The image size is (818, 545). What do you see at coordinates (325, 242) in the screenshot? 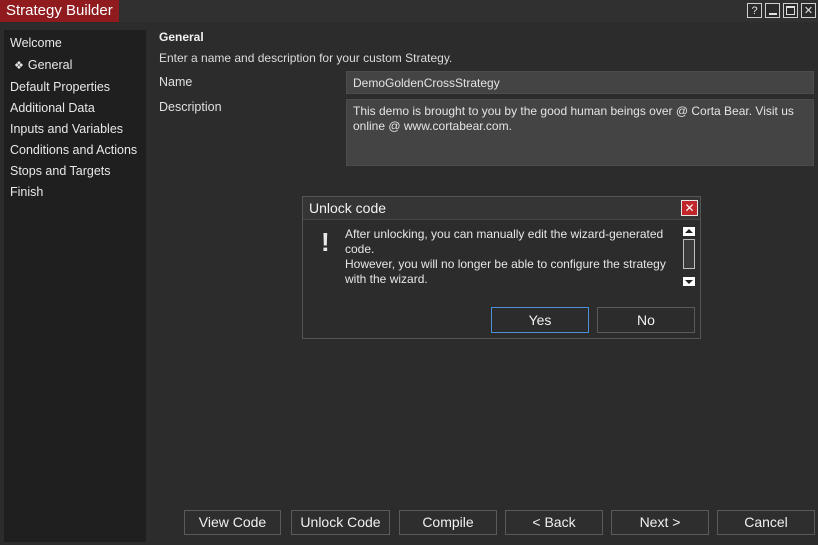
I see `exclamation-icon: !` at bounding box center [325, 242].